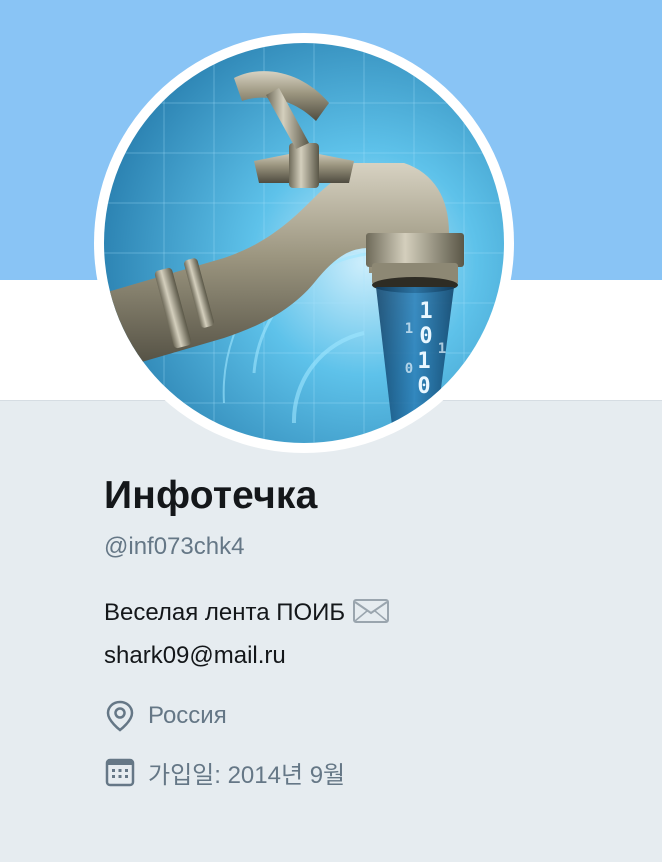  Describe the element at coordinates (187, 715) in the screenshot. I see `location-text: Россия` at that location.